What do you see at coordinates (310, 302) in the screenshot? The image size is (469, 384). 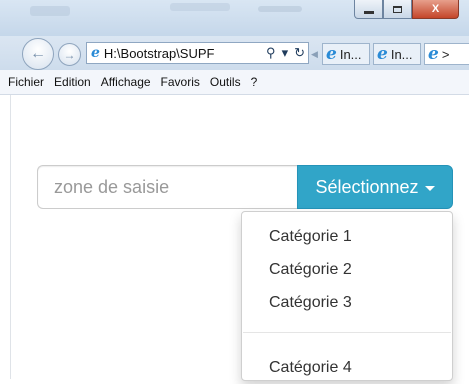 I see `dropdown-item-label: Catégorie 3` at bounding box center [310, 302].